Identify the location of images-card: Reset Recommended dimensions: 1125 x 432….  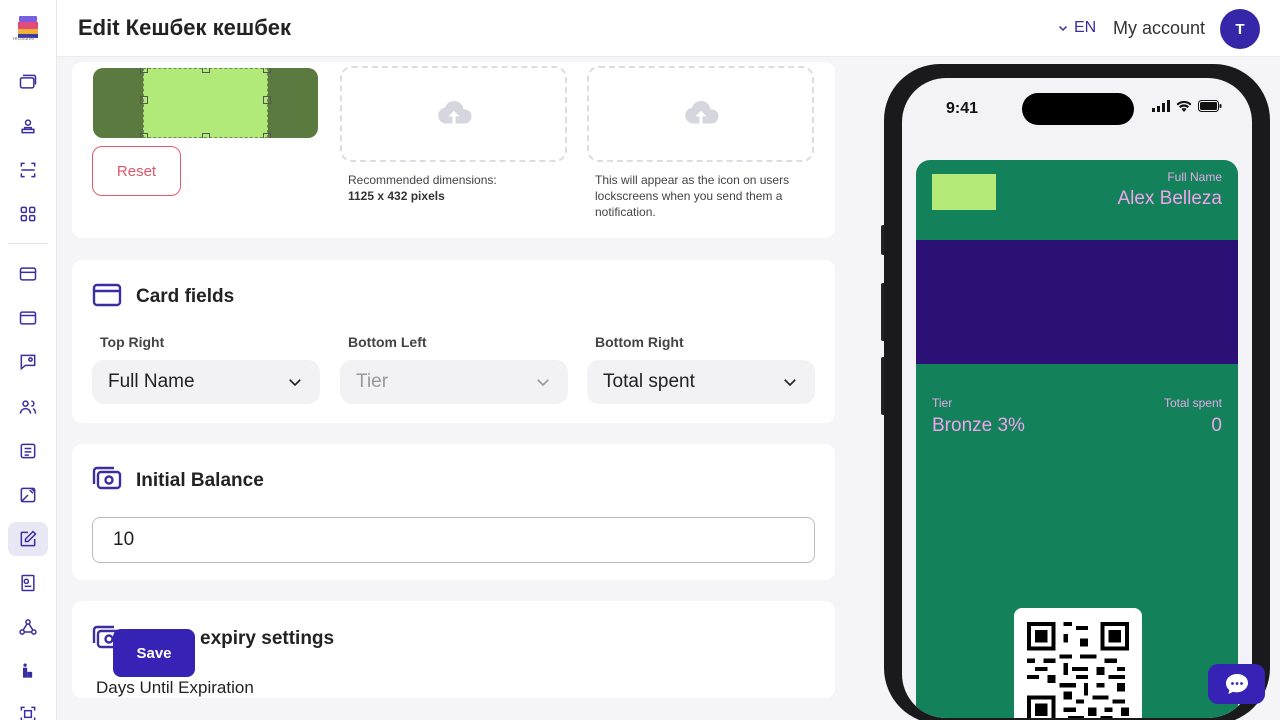
(453, 150).